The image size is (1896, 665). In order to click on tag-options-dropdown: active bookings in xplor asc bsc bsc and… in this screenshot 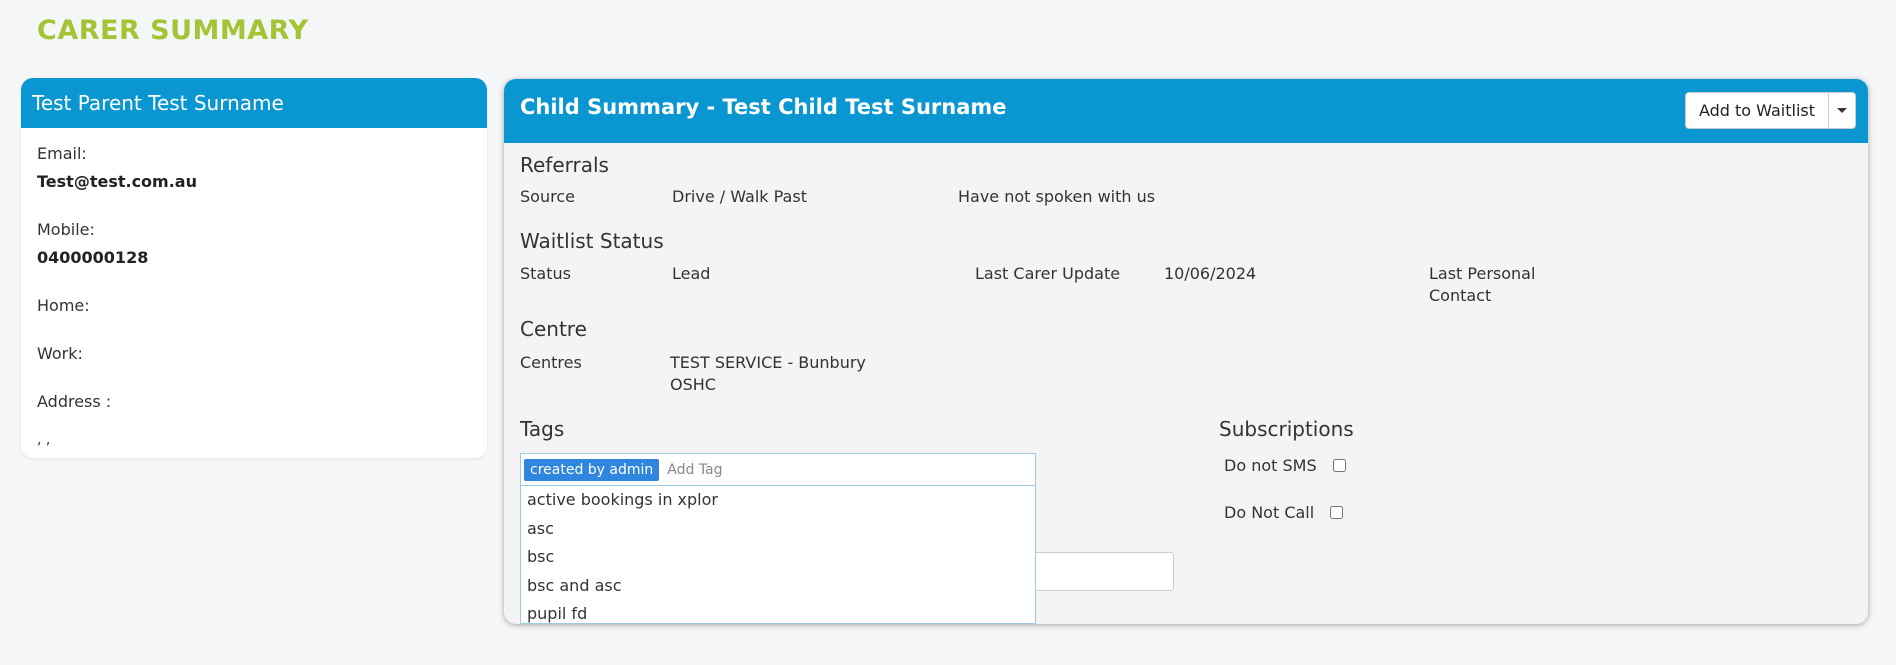, I will do `click(778, 555)`.